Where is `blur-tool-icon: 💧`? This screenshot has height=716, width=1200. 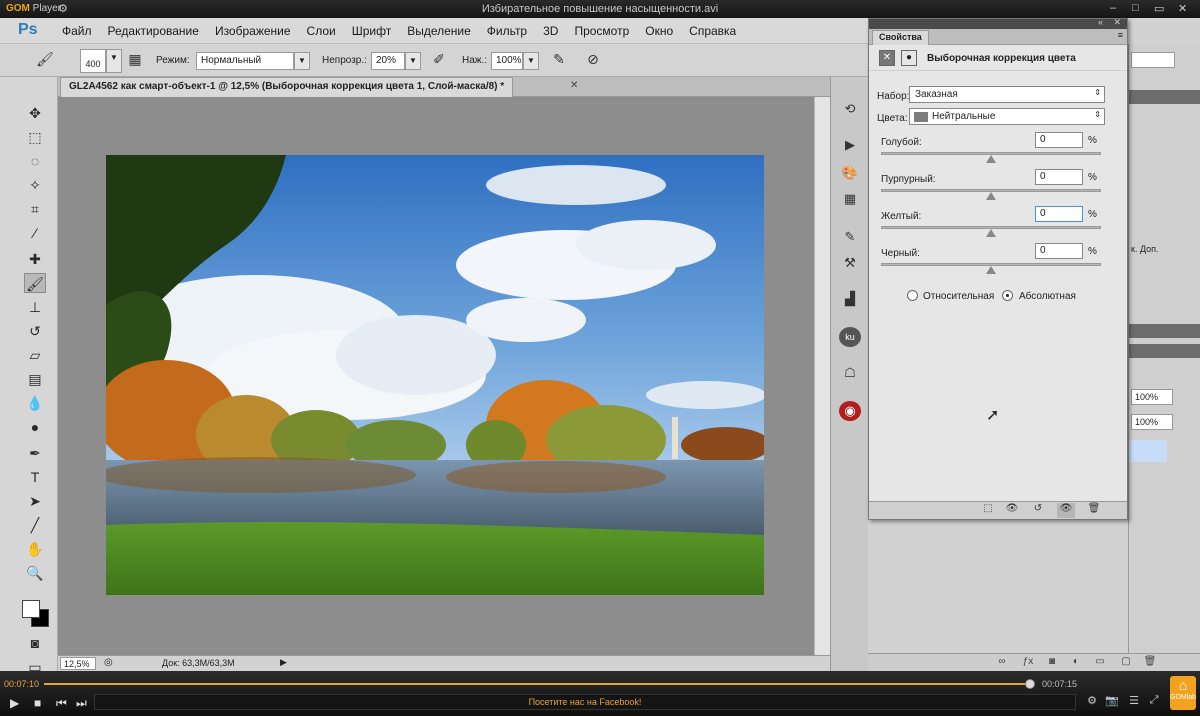
blur-tool-icon: 💧 is located at coordinates (35, 403).